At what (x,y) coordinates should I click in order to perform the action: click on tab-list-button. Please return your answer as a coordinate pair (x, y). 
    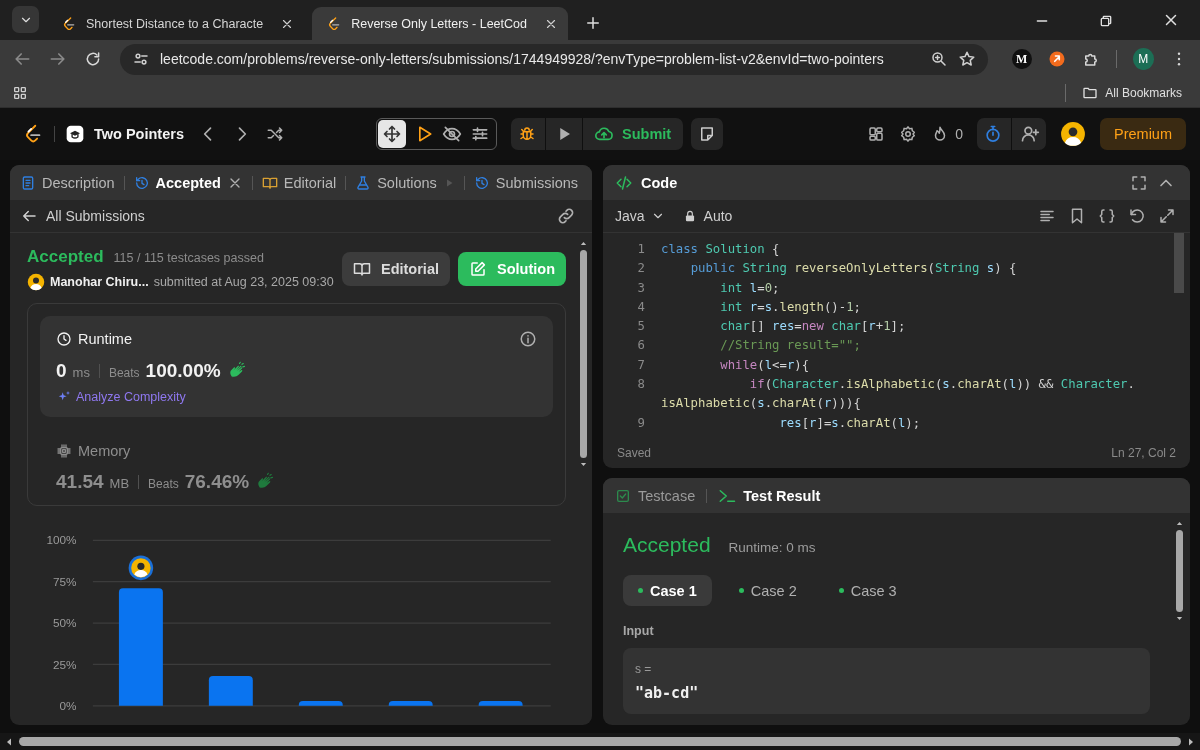
    Looking at the image, I should click on (25, 19).